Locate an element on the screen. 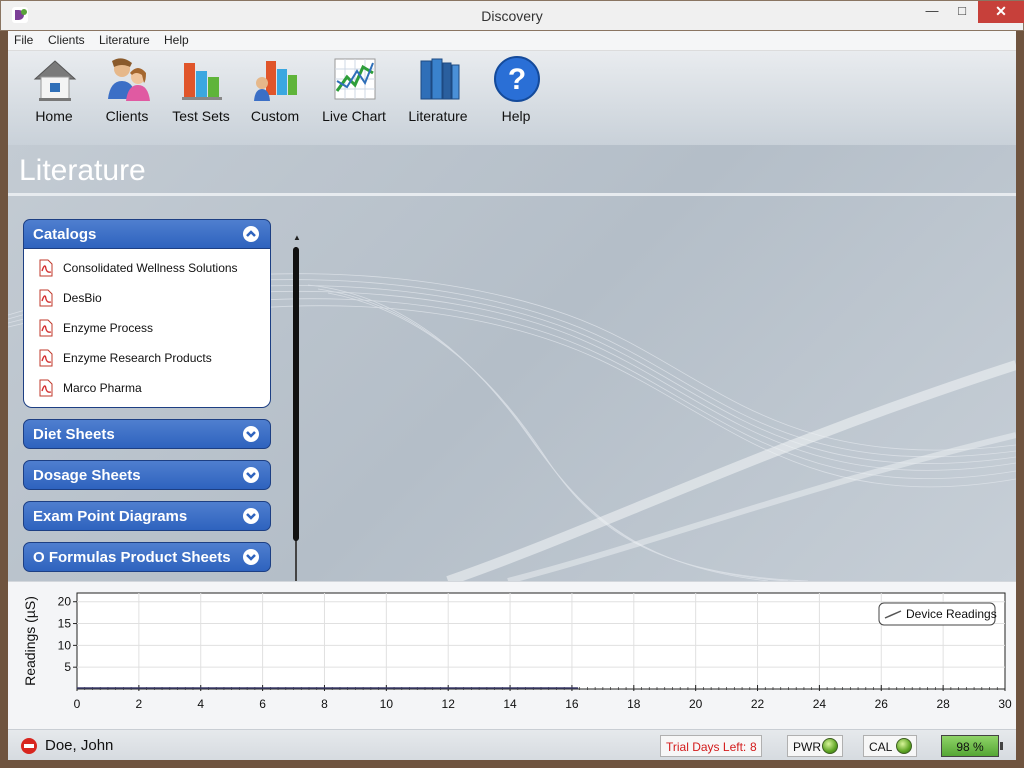 The width and height of the screenshot is (1024, 768). window-title: Discovery is located at coordinates (512, 16).